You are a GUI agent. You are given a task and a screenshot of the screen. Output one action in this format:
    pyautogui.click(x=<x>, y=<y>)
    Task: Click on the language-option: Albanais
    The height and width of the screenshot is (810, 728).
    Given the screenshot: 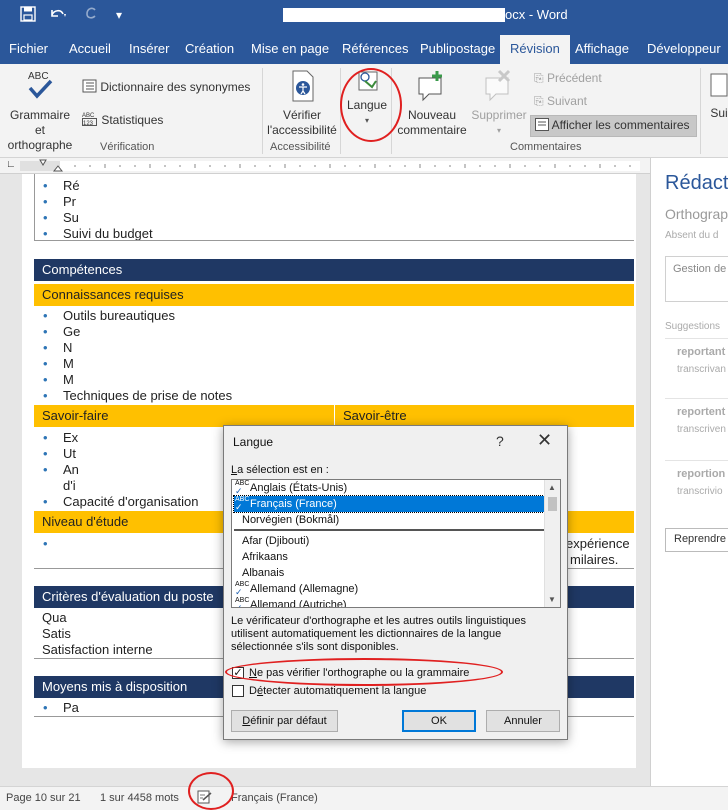 What is the action you would take?
    pyautogui.click(x=390, y=573)
    